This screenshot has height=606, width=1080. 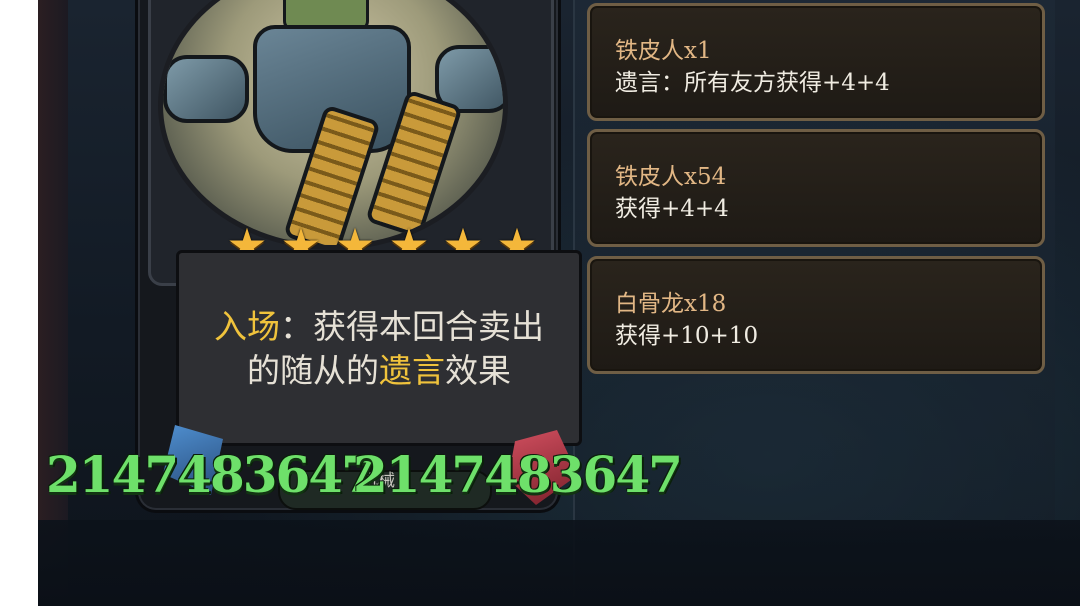 I want to click on description-part-1: ：获得本回合卖出, so click(x=412, y=326).